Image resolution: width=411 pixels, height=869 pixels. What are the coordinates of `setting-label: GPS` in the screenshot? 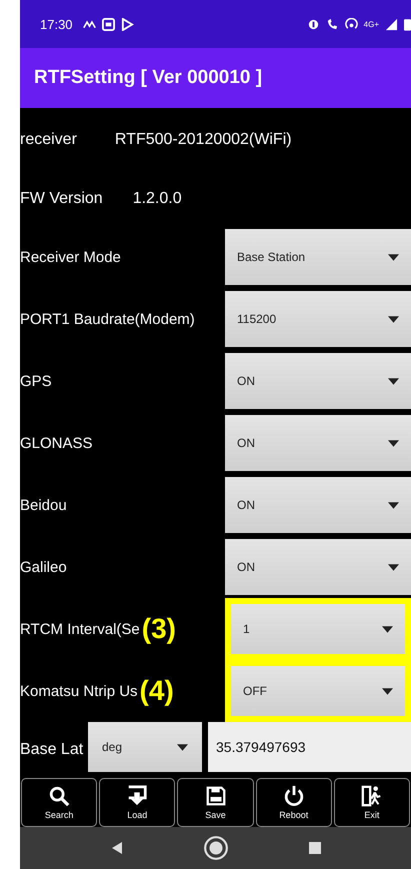 It's located at (36, 381).